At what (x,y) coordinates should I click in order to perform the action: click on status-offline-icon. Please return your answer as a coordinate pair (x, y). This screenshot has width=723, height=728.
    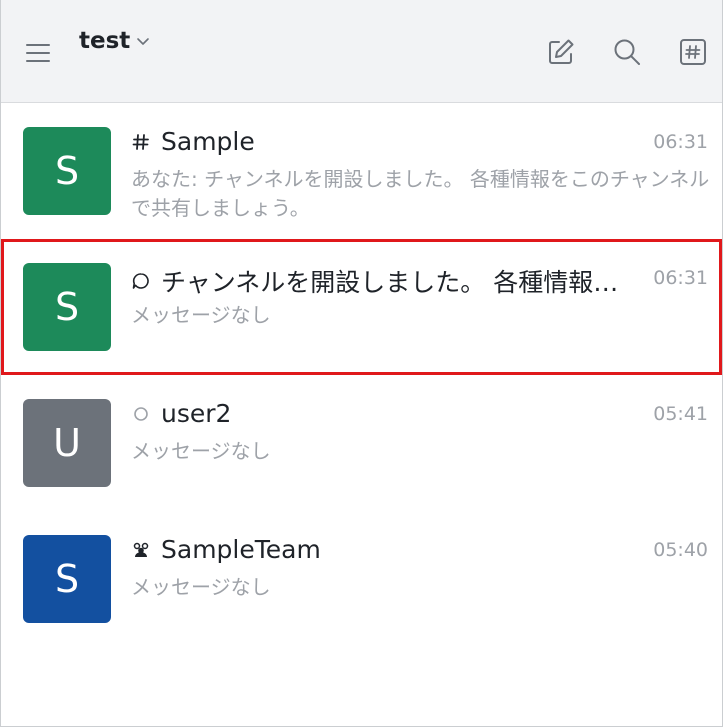
    Looking at the image, I should click on (141, 413).